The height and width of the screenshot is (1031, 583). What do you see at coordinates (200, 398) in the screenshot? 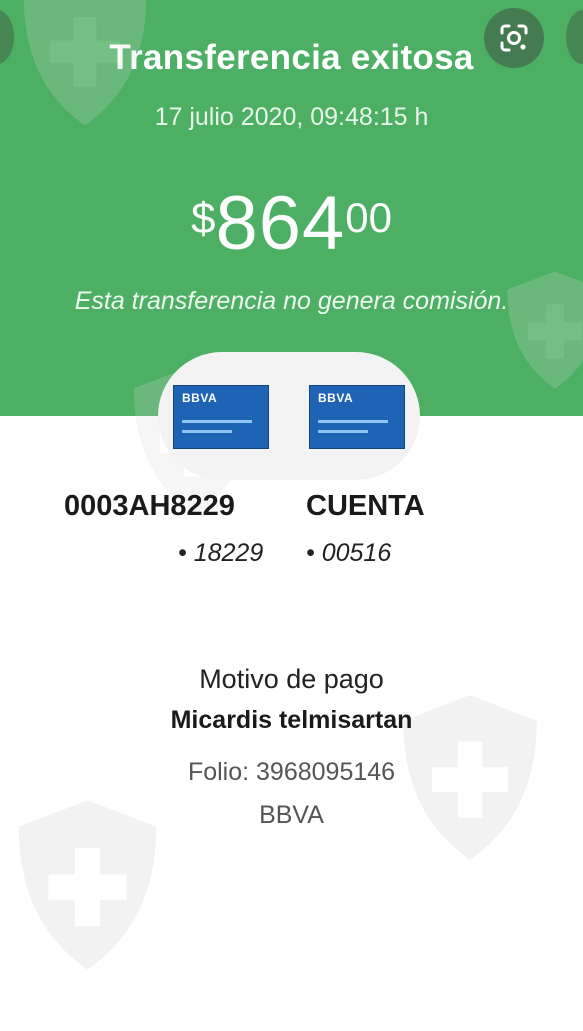
I see `origin-card-brand: BBVA` at bounding box center [200, 398].